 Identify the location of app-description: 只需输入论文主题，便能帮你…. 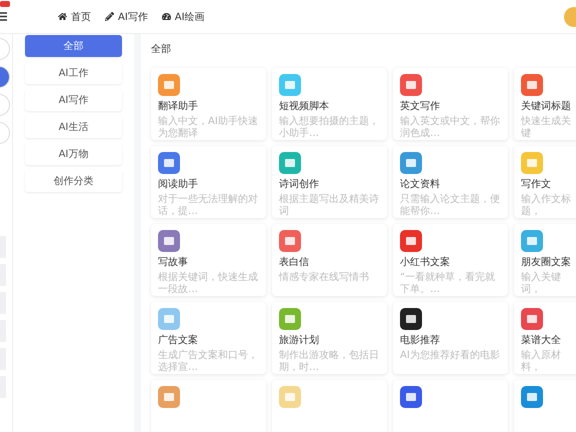
(450, 206).